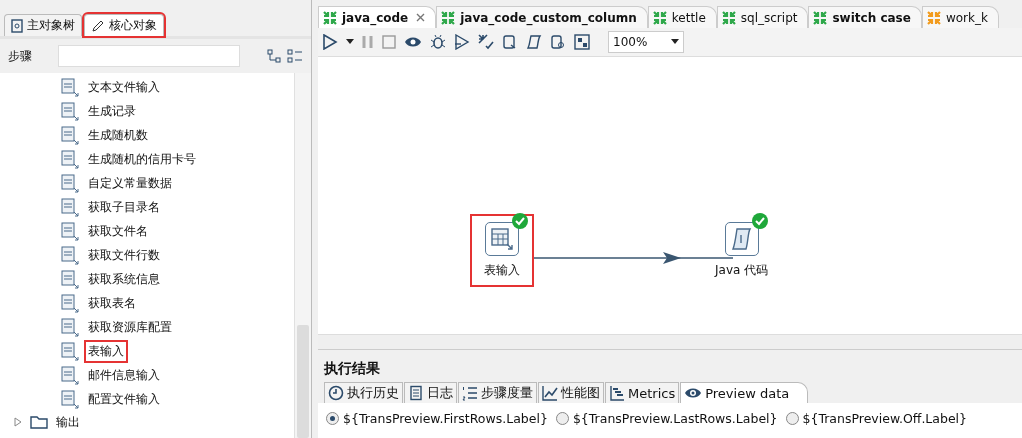 This screenshot has width=1022, height=438. I want to click on editor-tab: kettle, so click(682, 17).